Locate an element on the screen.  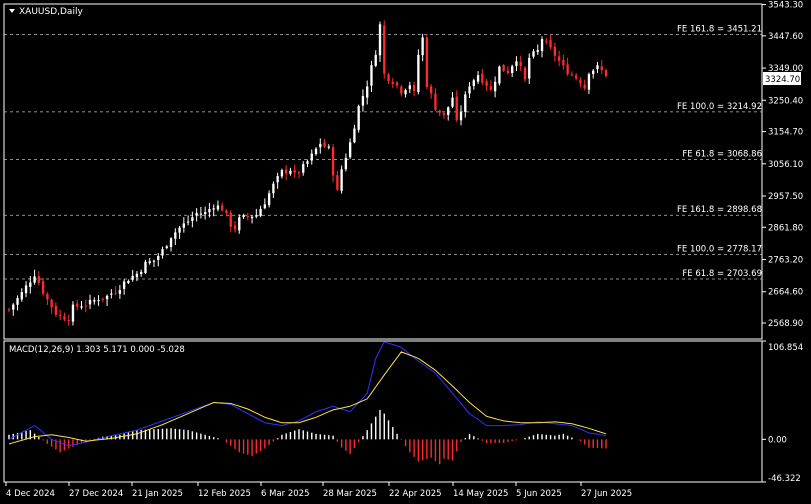
time-tick-label: 28 Mar 2025 is located at coordinates (350, 494).